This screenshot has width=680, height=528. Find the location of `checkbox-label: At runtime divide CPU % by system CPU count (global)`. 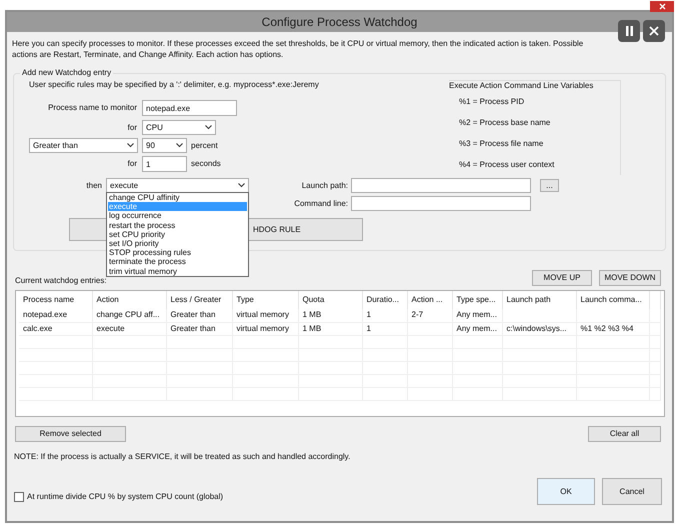

checkbox-label: At runtime divide CPU % by system CPU count (global) is located at coordinates (125, 497).